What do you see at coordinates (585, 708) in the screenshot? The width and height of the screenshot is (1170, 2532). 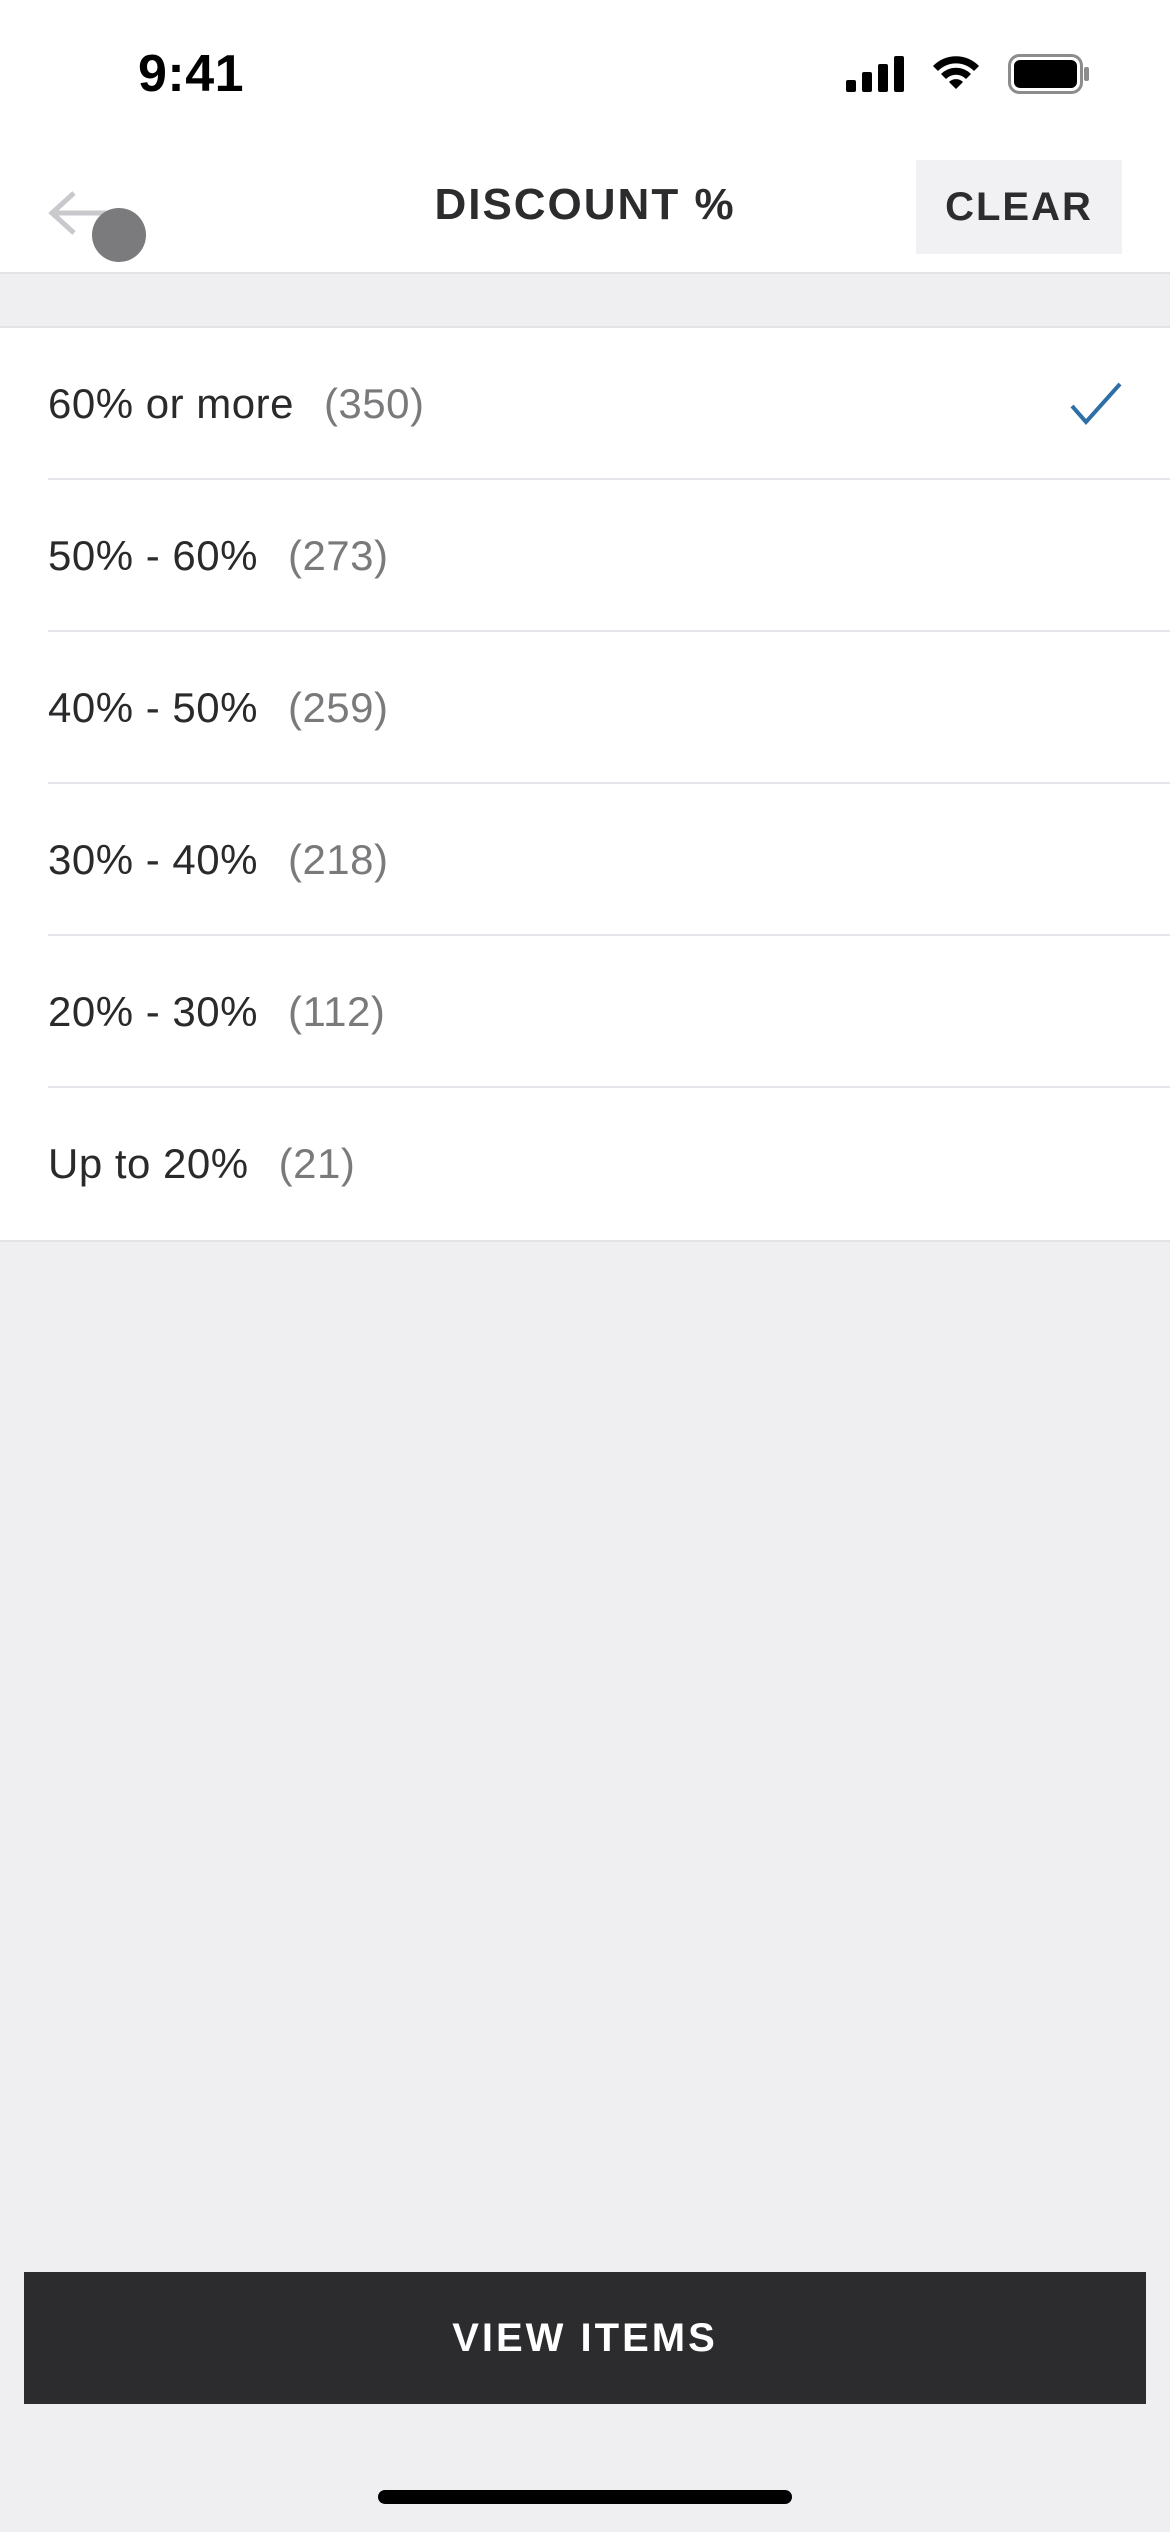 I see `option-row-40-50: 40% - 50% (259)` at bounding box center [585, 708].